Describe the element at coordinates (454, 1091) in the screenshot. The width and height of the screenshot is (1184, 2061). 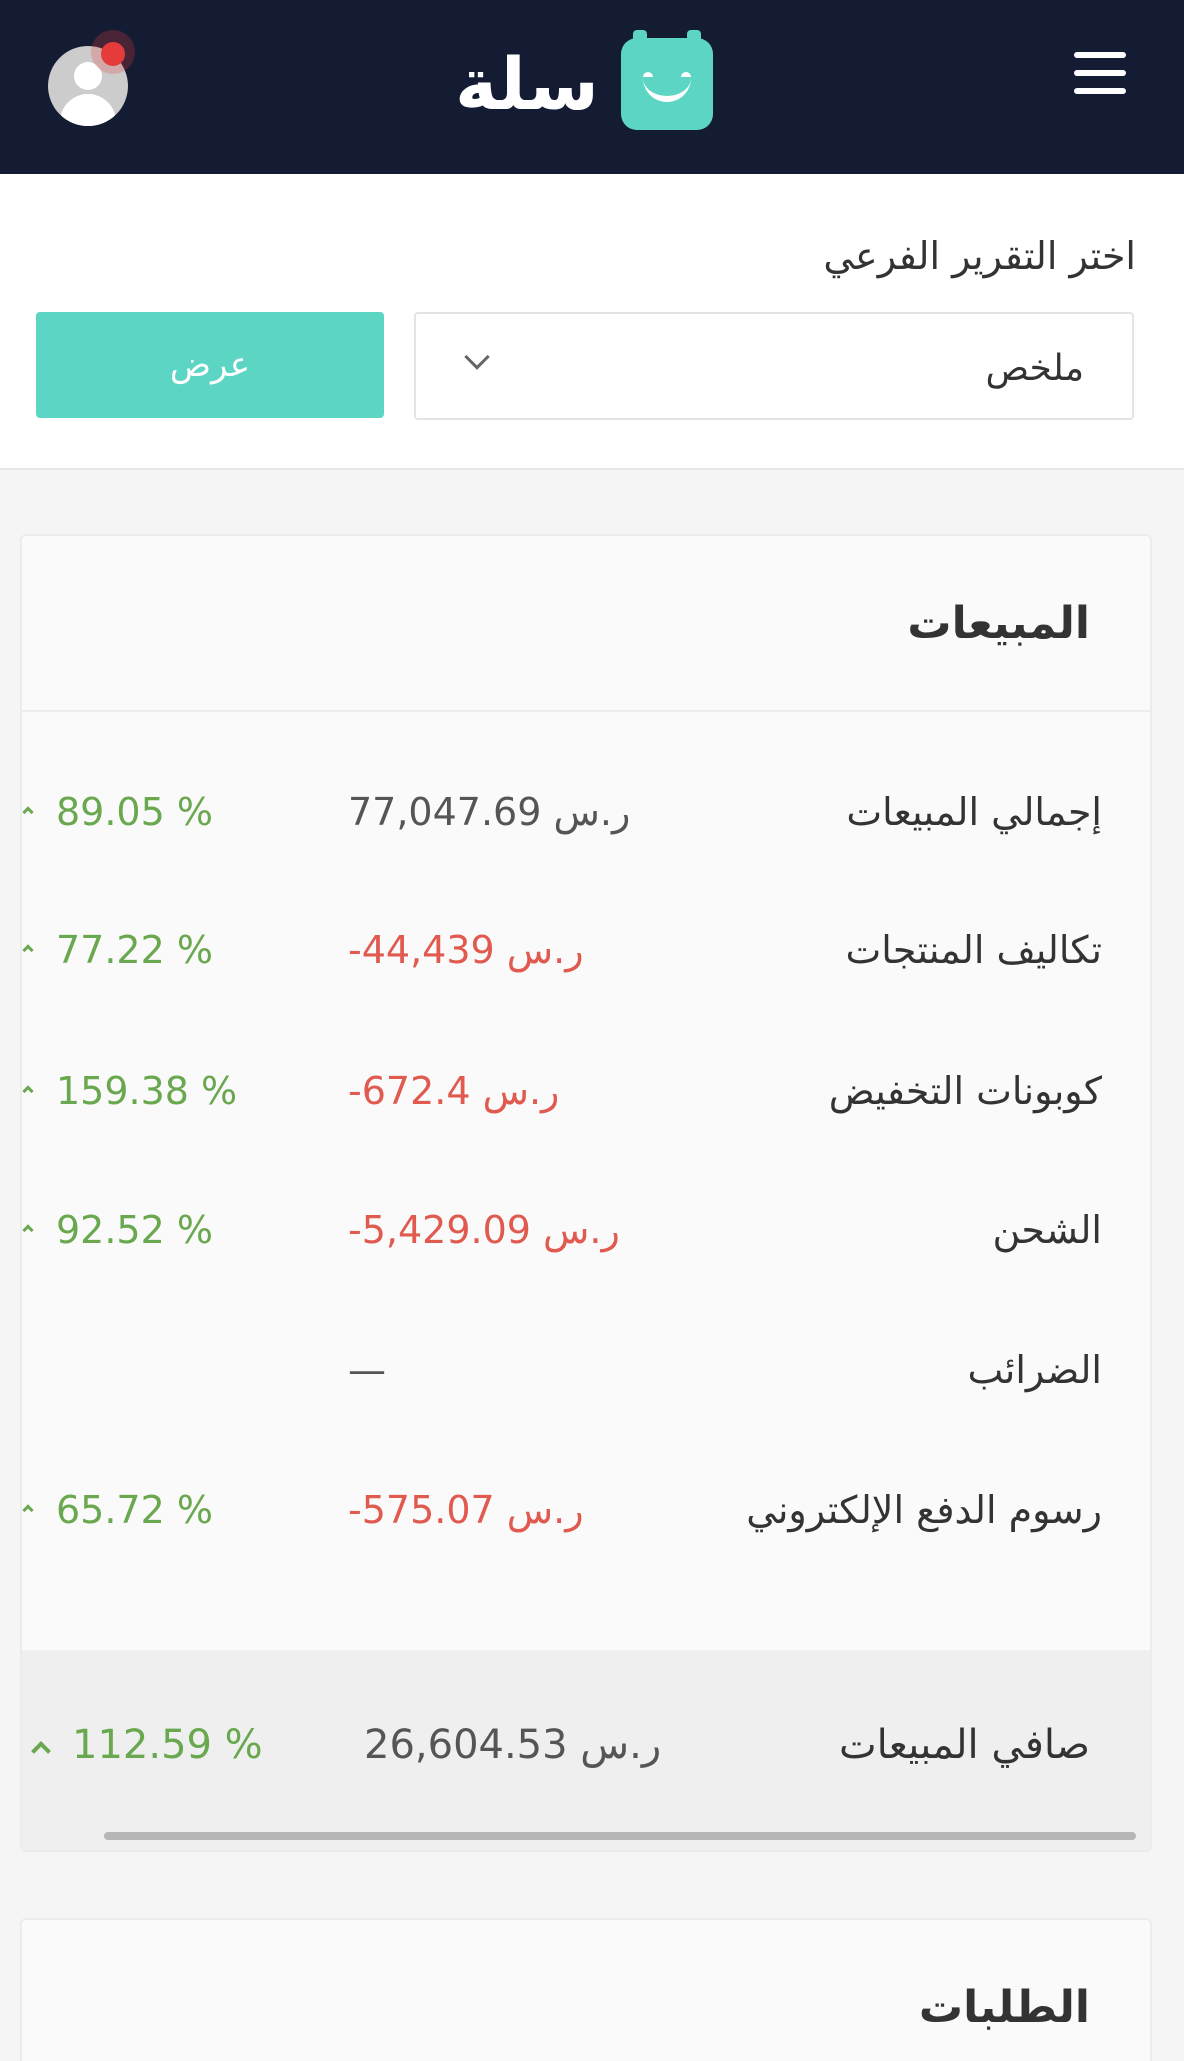
I see `row-value: -672.4 ر.س` at that location.